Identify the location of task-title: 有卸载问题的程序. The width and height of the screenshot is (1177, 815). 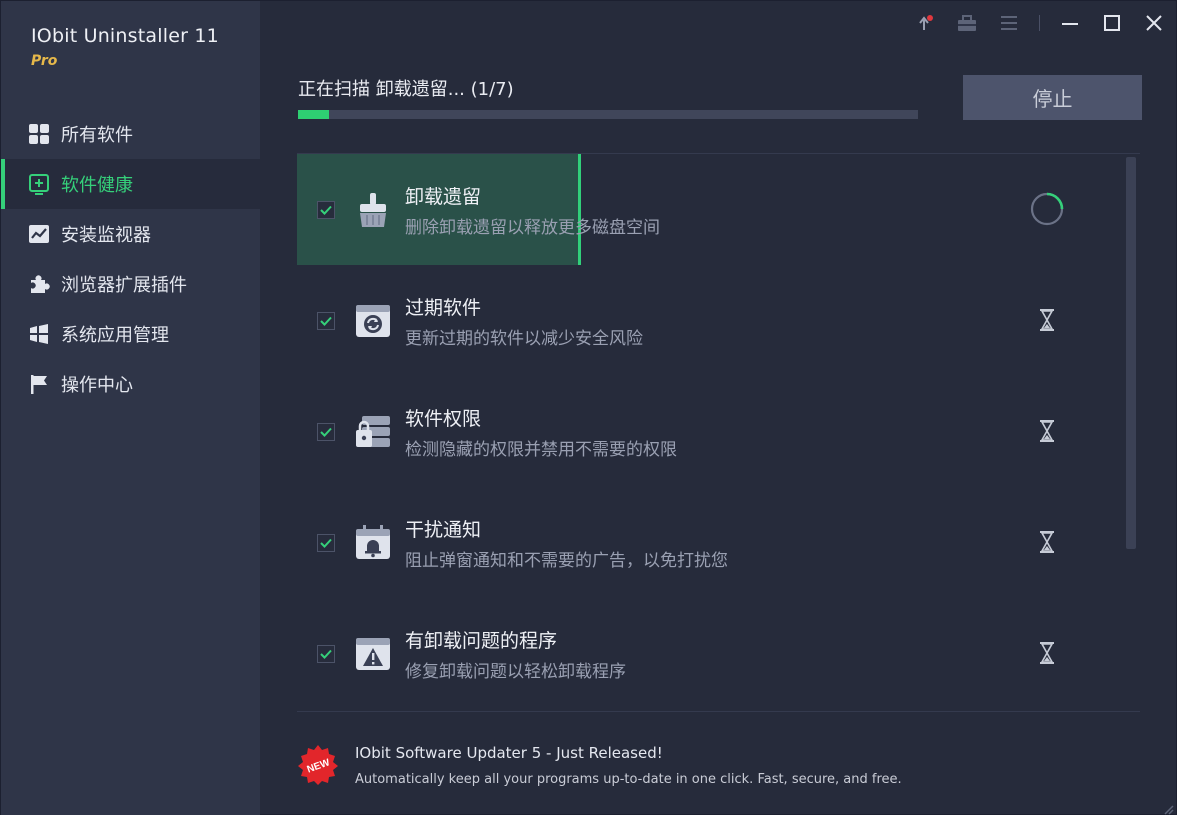
(481, 640).